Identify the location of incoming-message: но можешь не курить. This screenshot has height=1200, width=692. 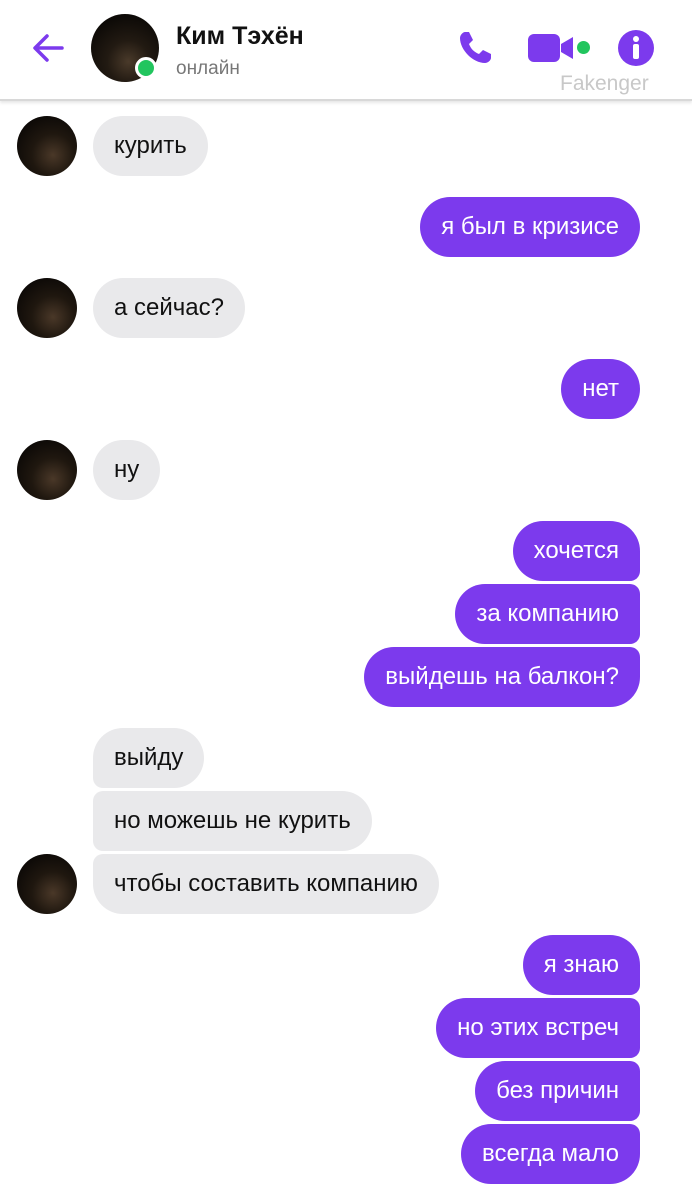
(232, 821).